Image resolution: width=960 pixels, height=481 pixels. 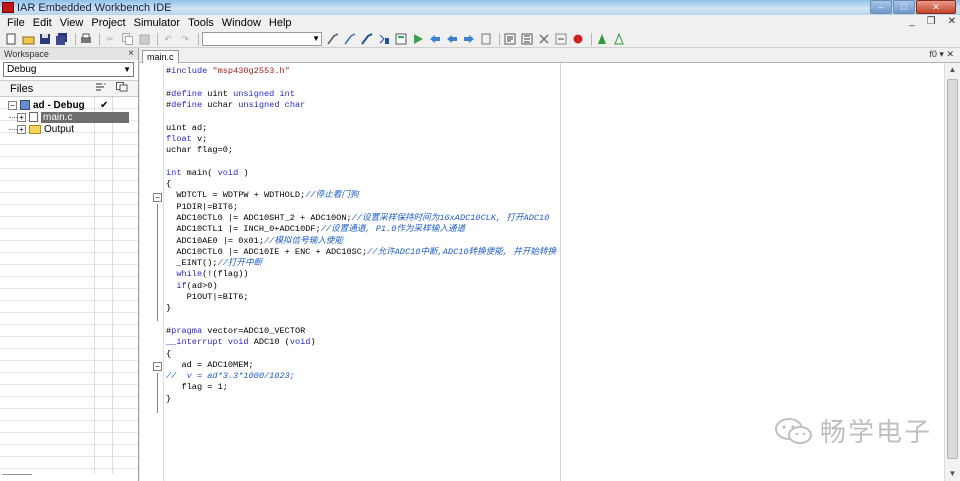 What do you see at coordinates (69, 88) in the screenshot?
I see `workspace-columns-header: Files` at bounding box center [69, 88].